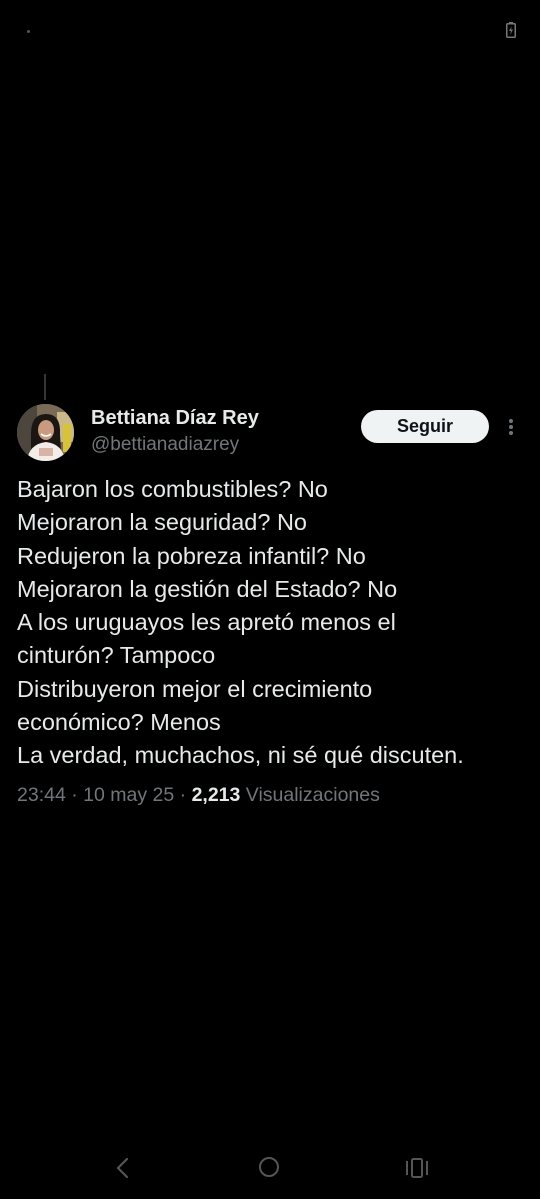 This screenshot has height=1199, width=540. What do you see at coordinates (511, 30) in the screenshot?
I see `battery-charging-icon` at bounding box center [511, 30].